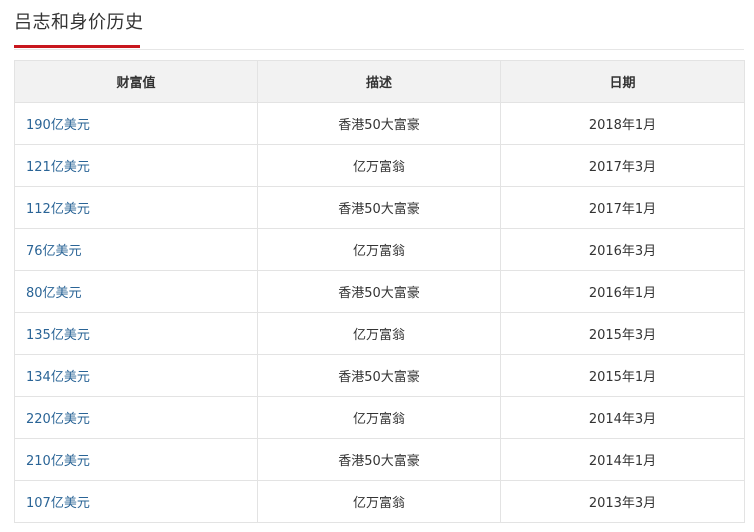  Describe the element at coordinates (77, 46) in the screenshot. I see `section-title-underline` at that location.